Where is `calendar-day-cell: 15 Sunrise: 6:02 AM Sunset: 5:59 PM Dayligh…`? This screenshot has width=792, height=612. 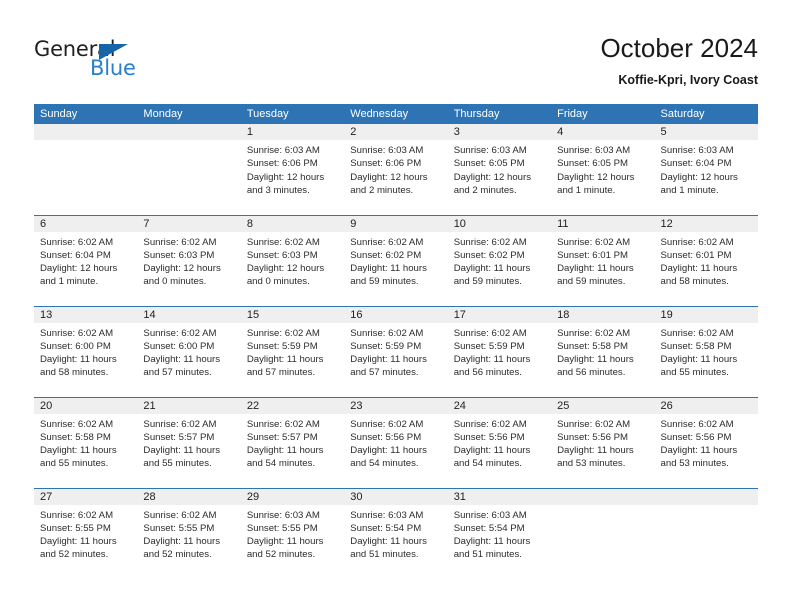
calendar-day-cell: 15 Sunrise: 6:02 AM Sunset: 5:59 PM Dayligh… is located at coordinates (292, 351).